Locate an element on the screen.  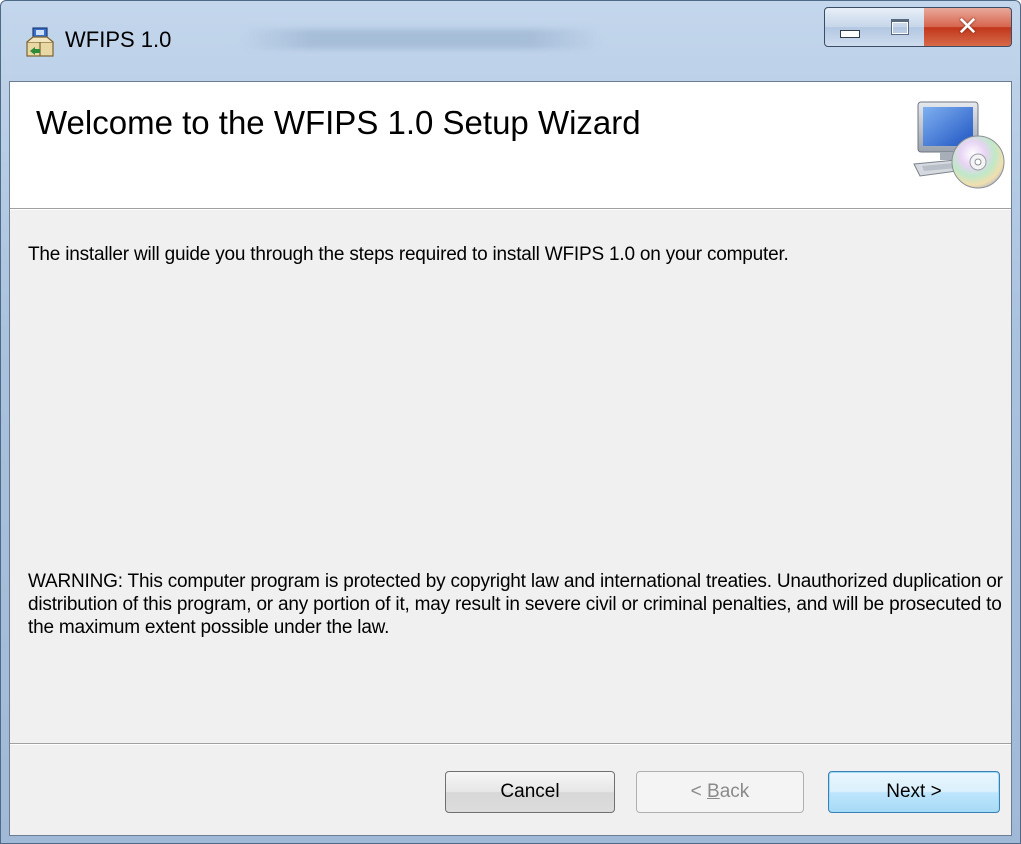
back-button-prefix: < is located at coordinates (699, 791).